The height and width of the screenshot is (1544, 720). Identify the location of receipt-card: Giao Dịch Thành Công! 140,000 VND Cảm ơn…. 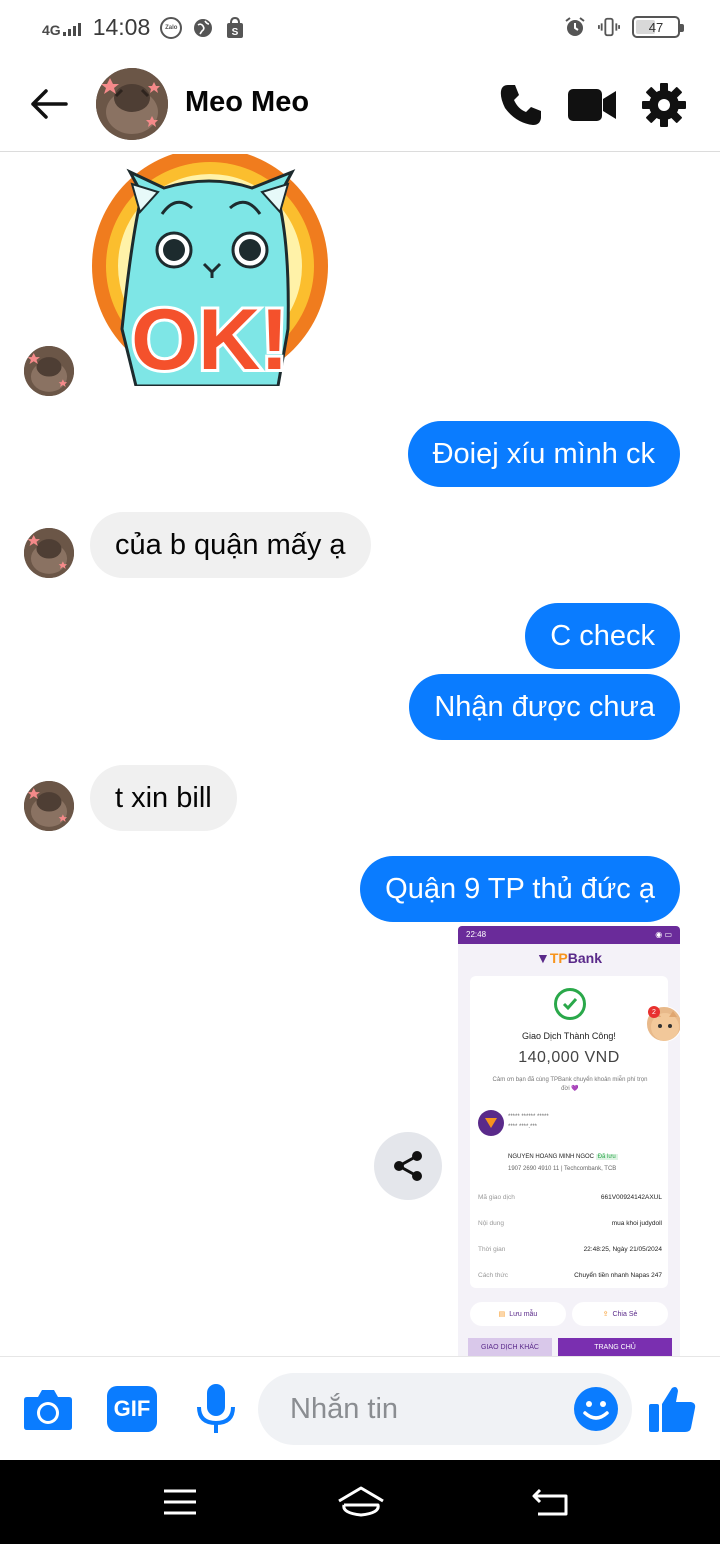
(569, 1132).